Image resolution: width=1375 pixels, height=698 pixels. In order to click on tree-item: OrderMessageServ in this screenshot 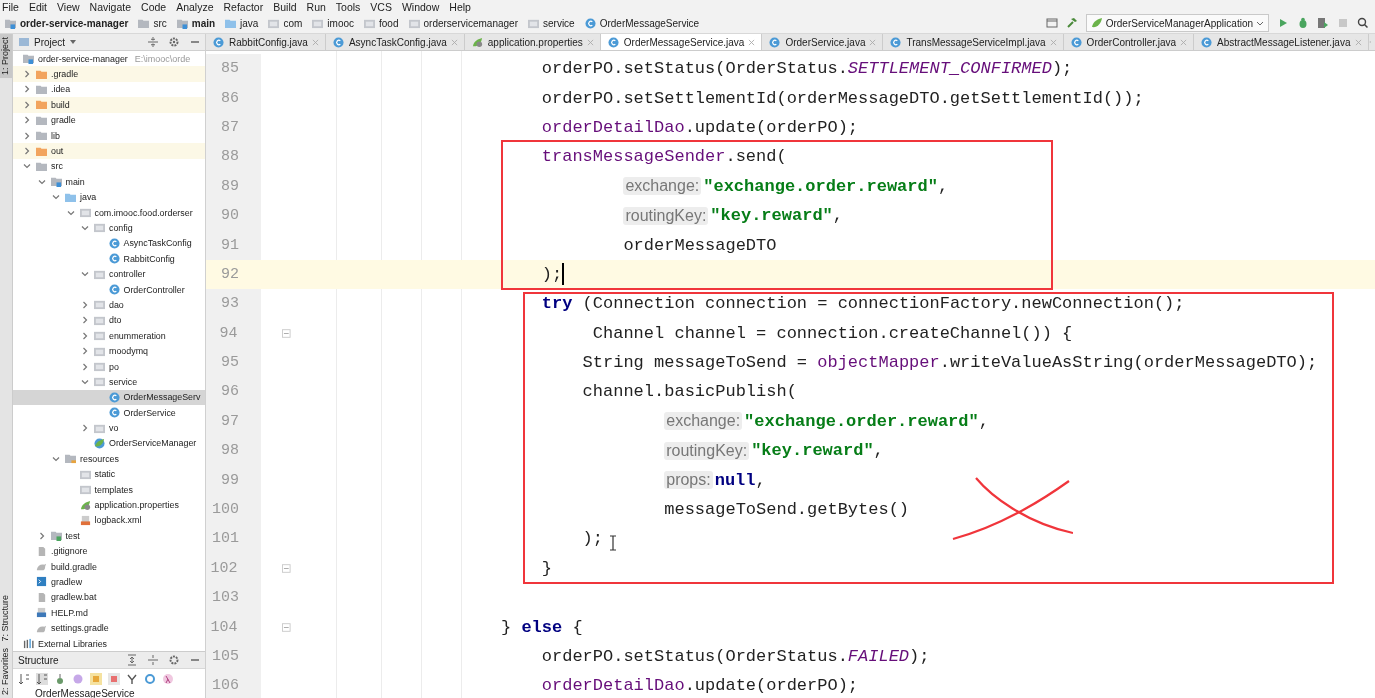, I will do `click(109, 397)`.